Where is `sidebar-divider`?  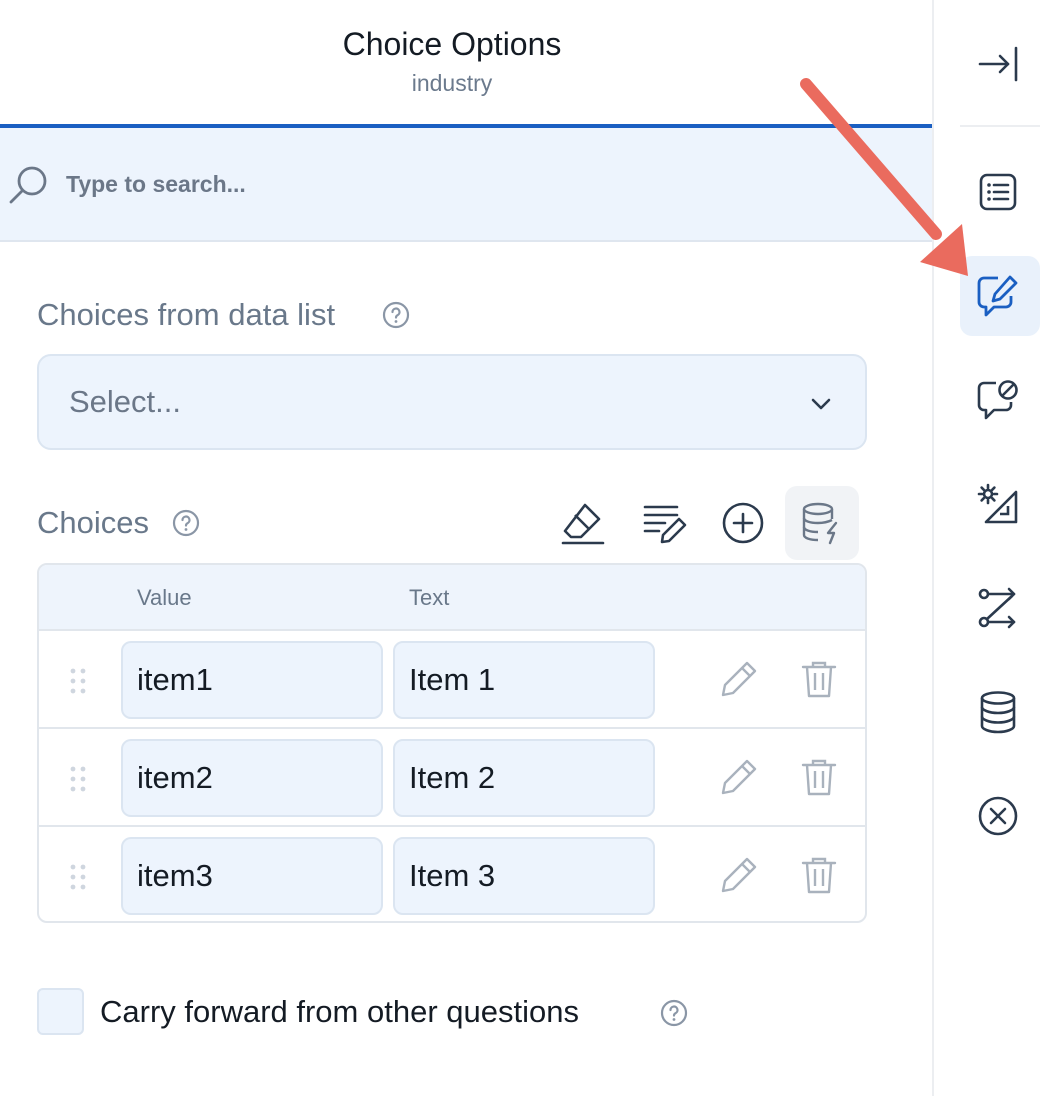
sidebar-divider is located at coordinates (1000, 126).